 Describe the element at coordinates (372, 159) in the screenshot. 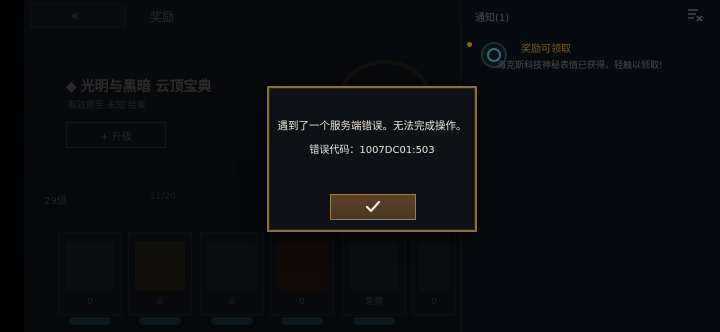

I see `error-dialog: 遇到了一个服务端错误。无法完成操作。 错误代码：1007DC01:503` at that location.